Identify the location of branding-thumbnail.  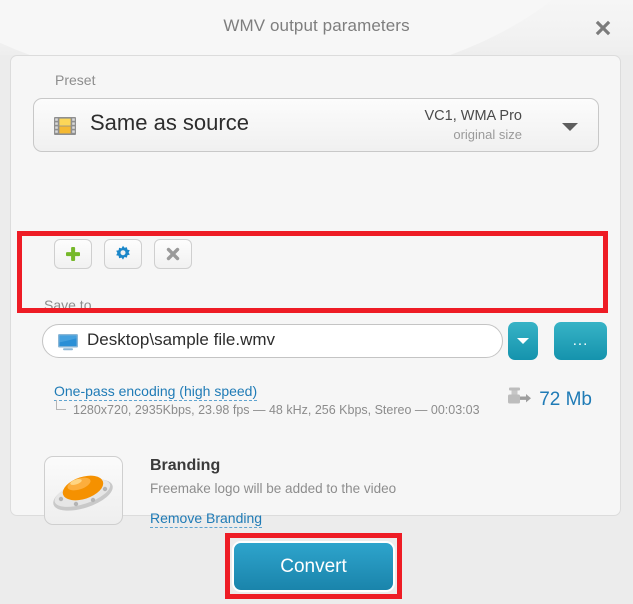
(83, 490).